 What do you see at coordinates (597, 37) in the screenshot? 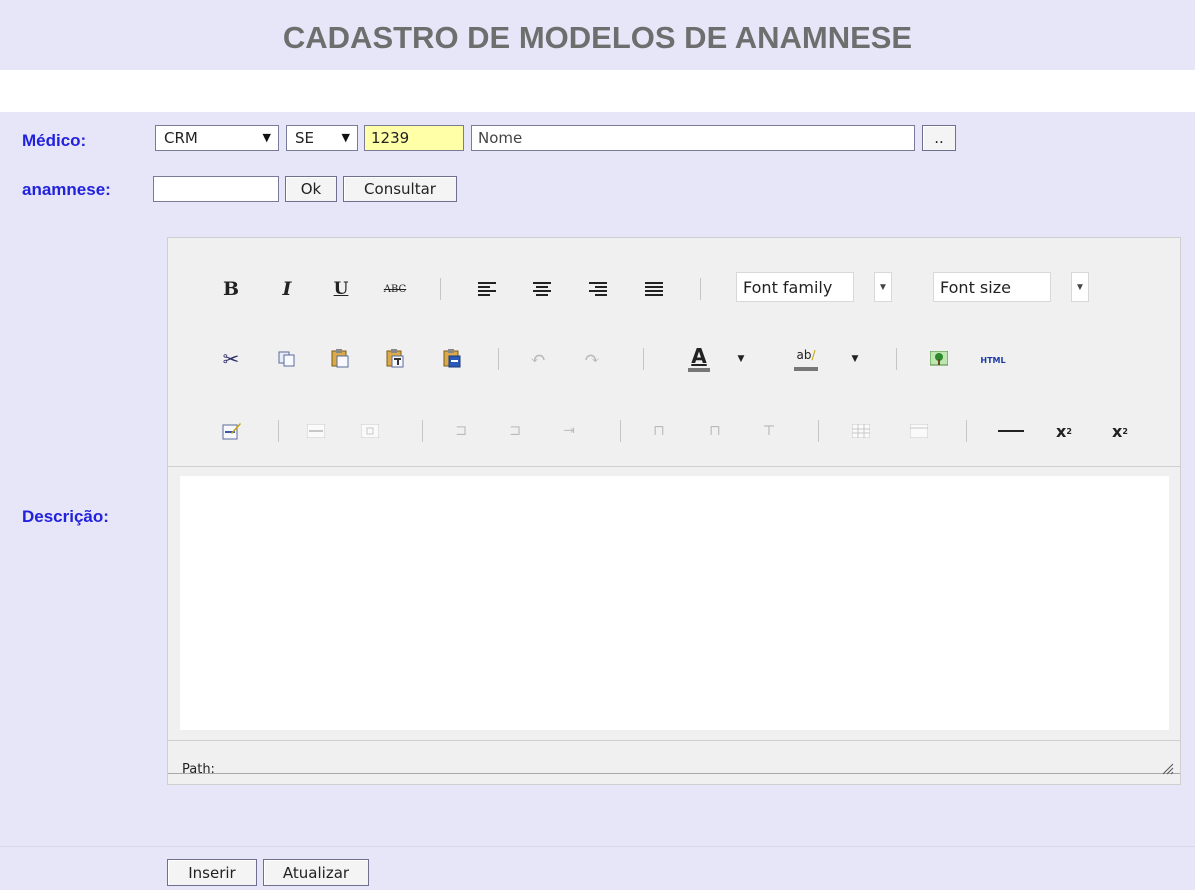
I see `page-title: CADASTRO DE MODELOS DE ANAMNESE` at bounding box center [597, 37].